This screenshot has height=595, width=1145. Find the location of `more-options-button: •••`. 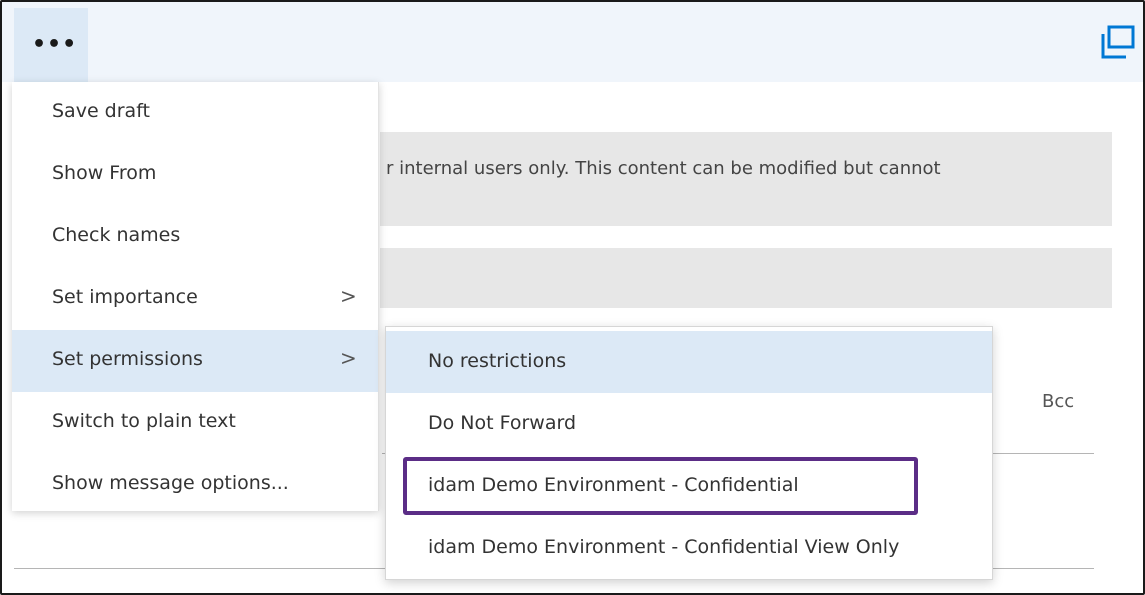

more-options-button: ••• is located at coordinates (51, 45).